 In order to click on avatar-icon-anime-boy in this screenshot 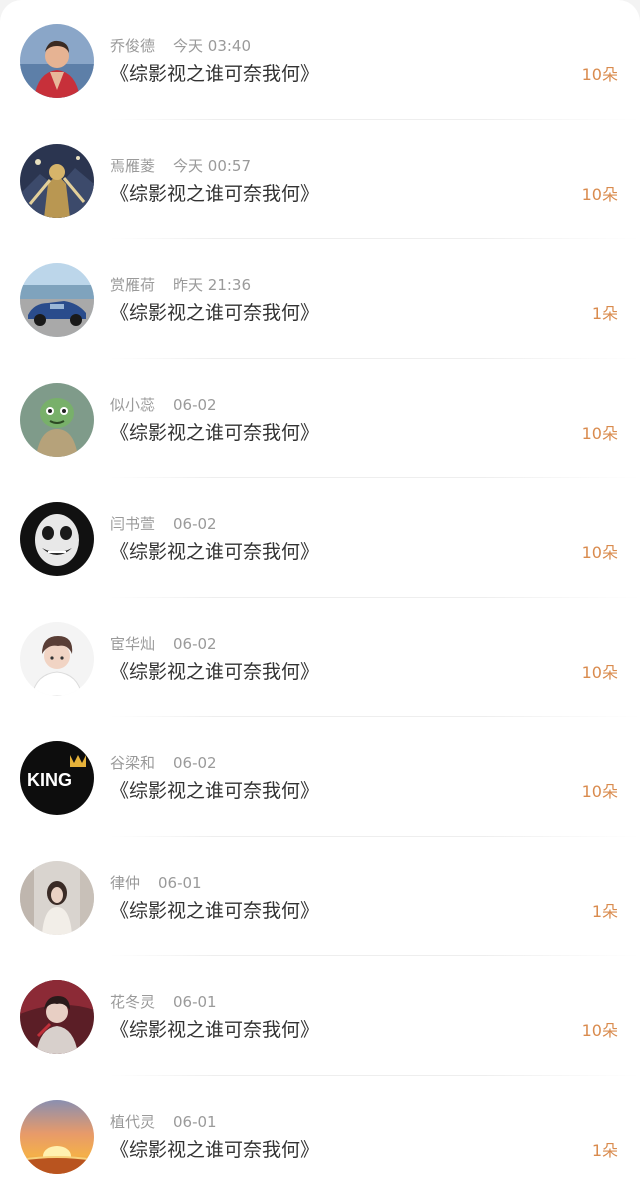, I will do `click(57, 658)`.